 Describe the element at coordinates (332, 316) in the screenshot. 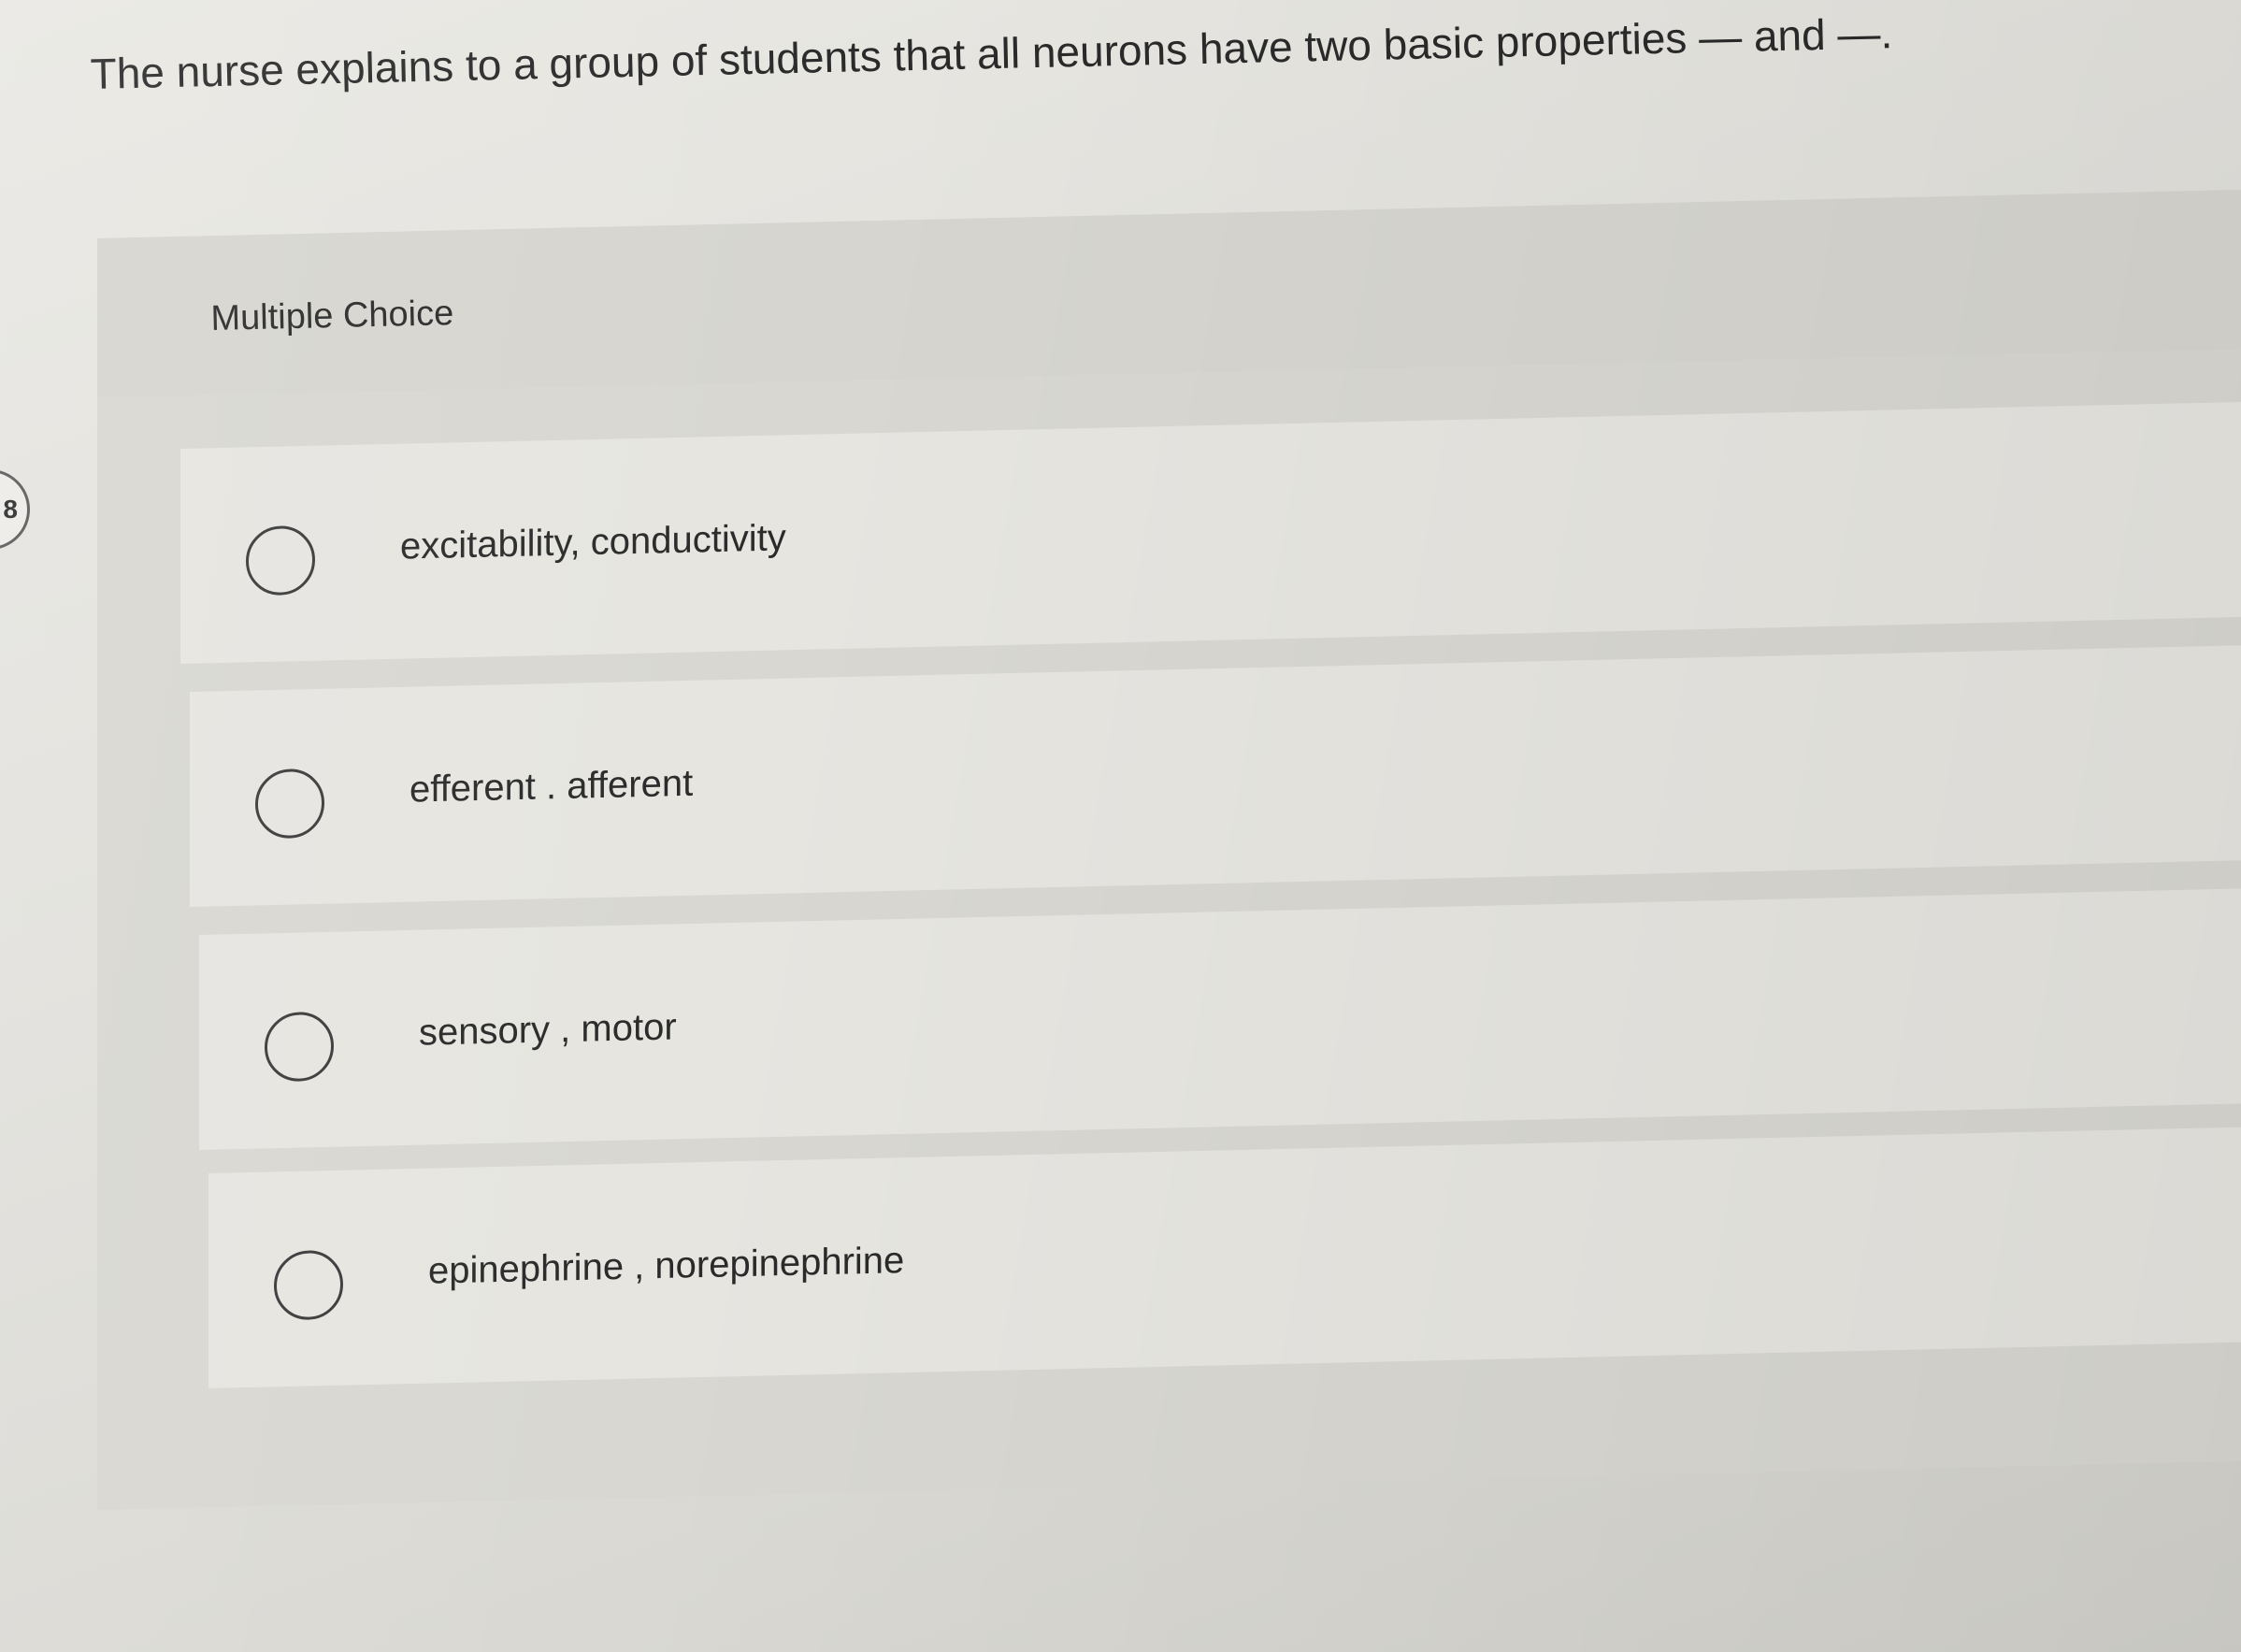

I see `question-type-label: Multiple Choice` at that location.